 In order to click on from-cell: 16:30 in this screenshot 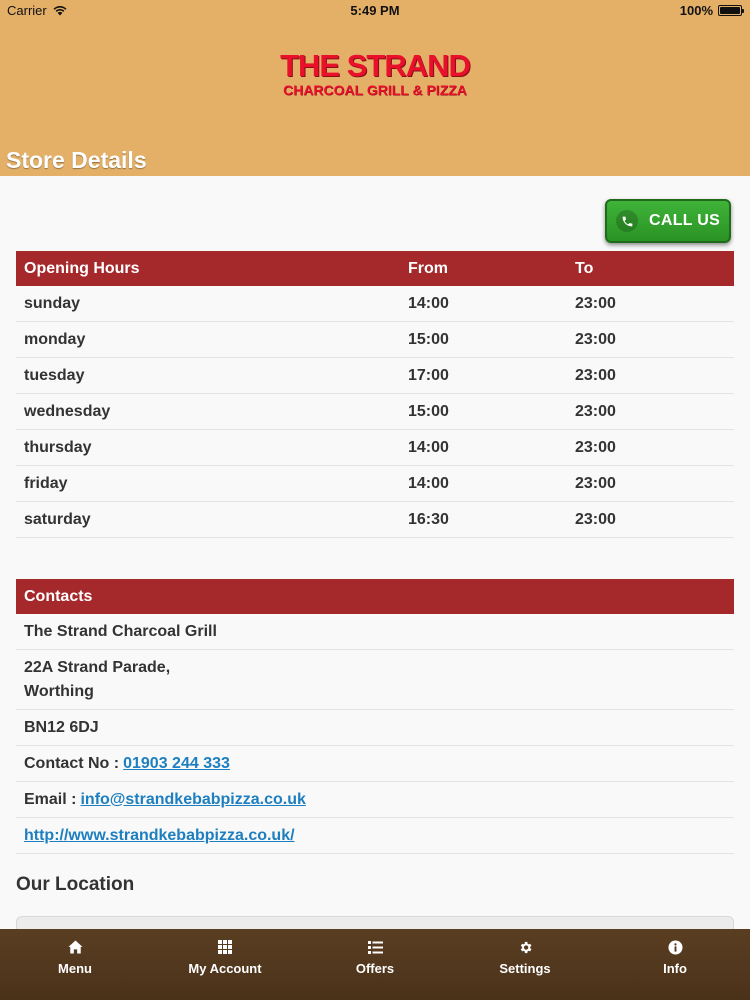, I will do `click(428, 519)`.